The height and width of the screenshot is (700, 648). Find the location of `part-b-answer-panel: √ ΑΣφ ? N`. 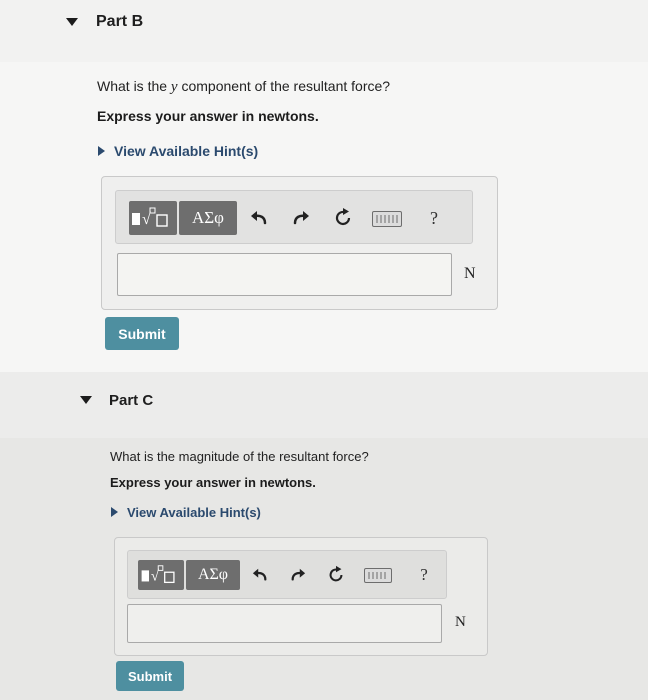

part-b-answer-panel: √ ΑΣφ ? N is located at coordinates (299, 243).